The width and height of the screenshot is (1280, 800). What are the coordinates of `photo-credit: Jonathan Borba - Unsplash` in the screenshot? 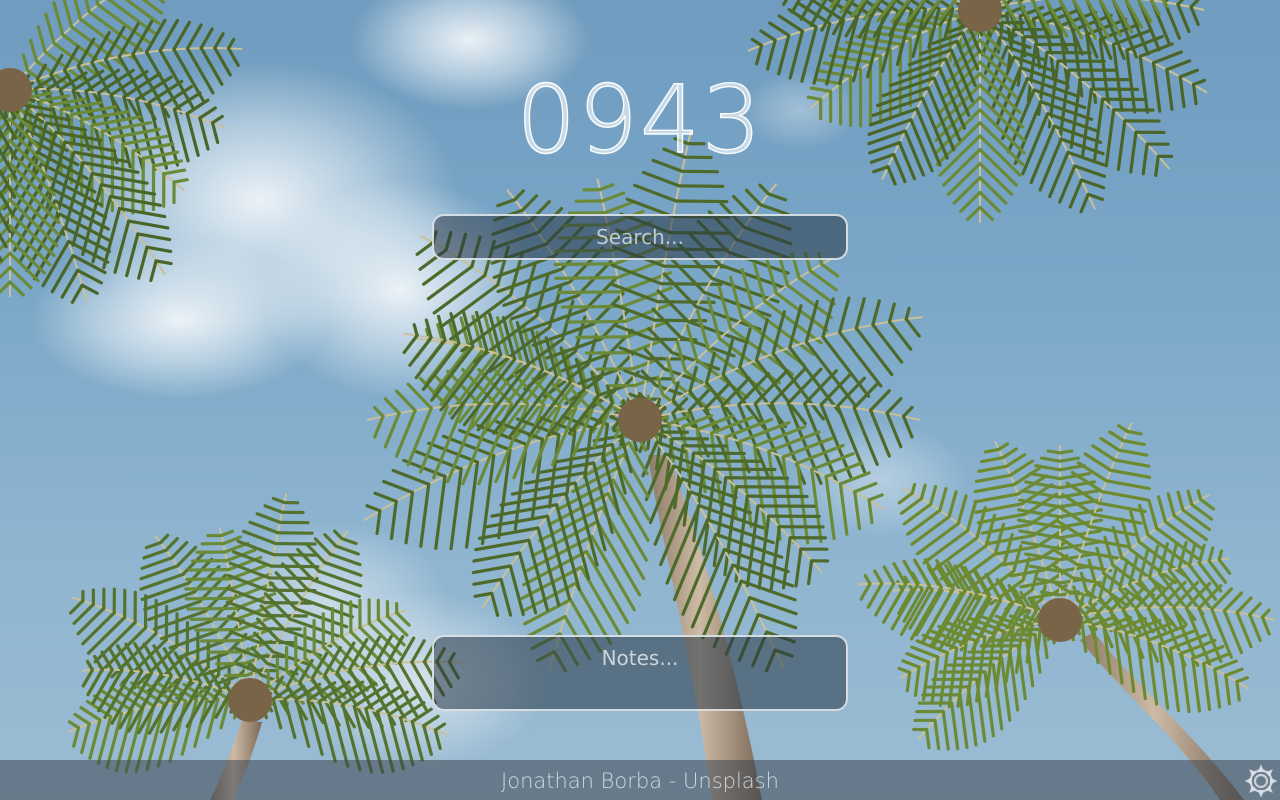 It's located at (640, 781).